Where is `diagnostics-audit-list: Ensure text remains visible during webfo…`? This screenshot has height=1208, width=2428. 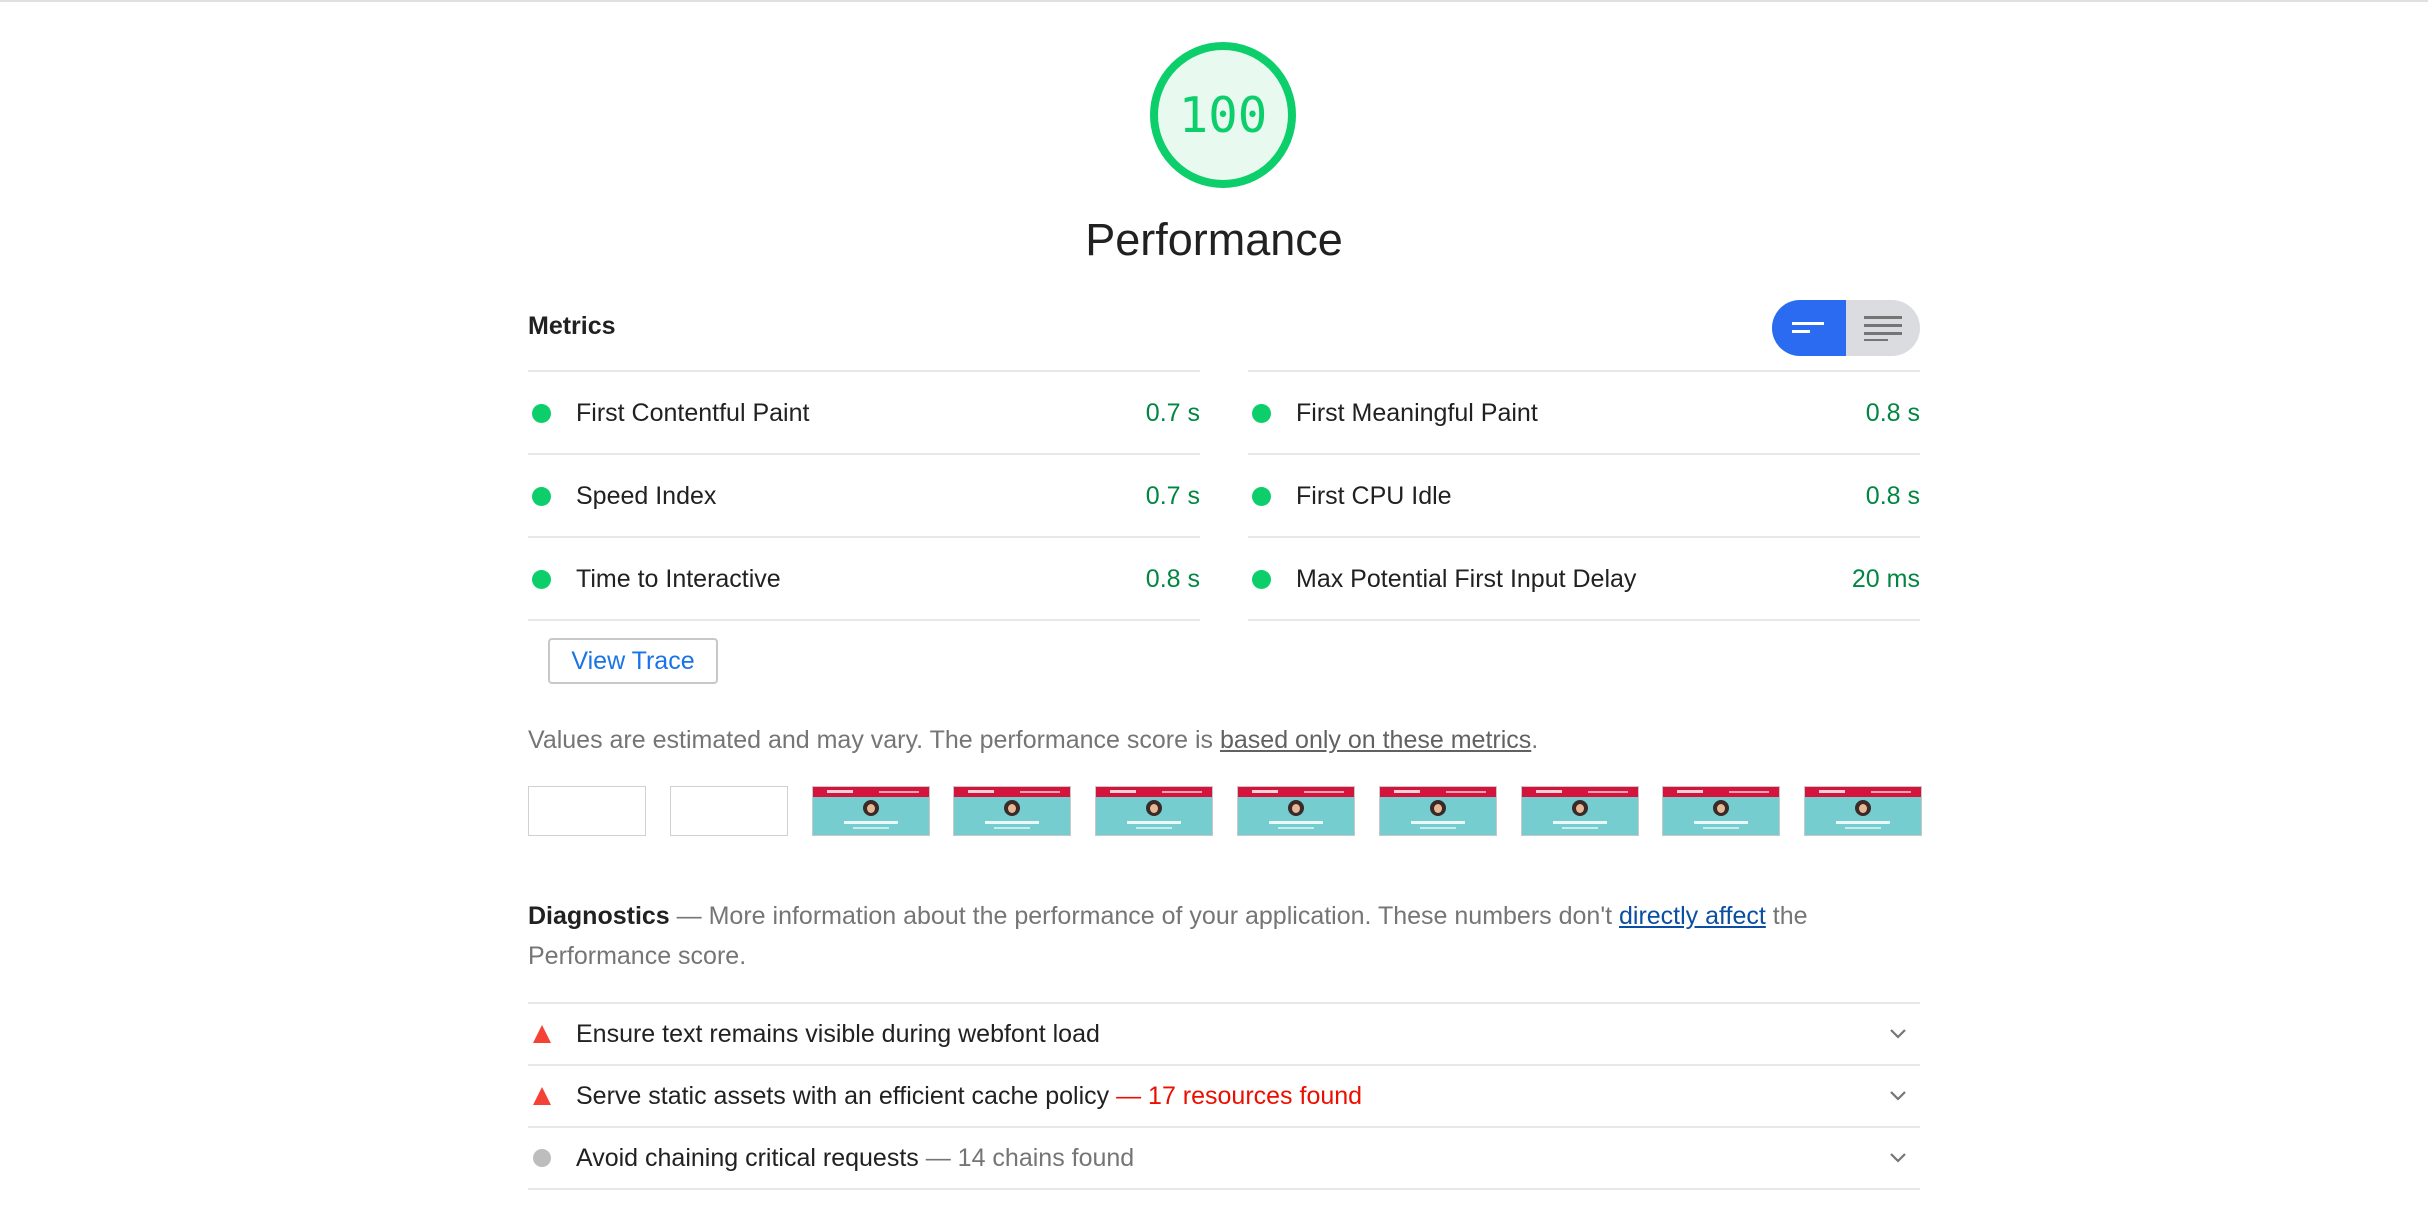
diagnostics-audit-list: Ensure text remains visible during webfo… is located at coordinates (1224, 1096).